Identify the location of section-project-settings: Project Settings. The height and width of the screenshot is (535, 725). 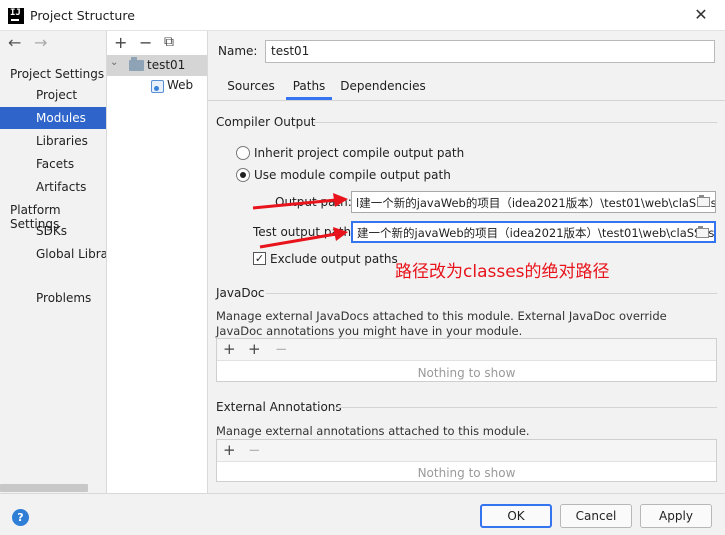
(57, 74).